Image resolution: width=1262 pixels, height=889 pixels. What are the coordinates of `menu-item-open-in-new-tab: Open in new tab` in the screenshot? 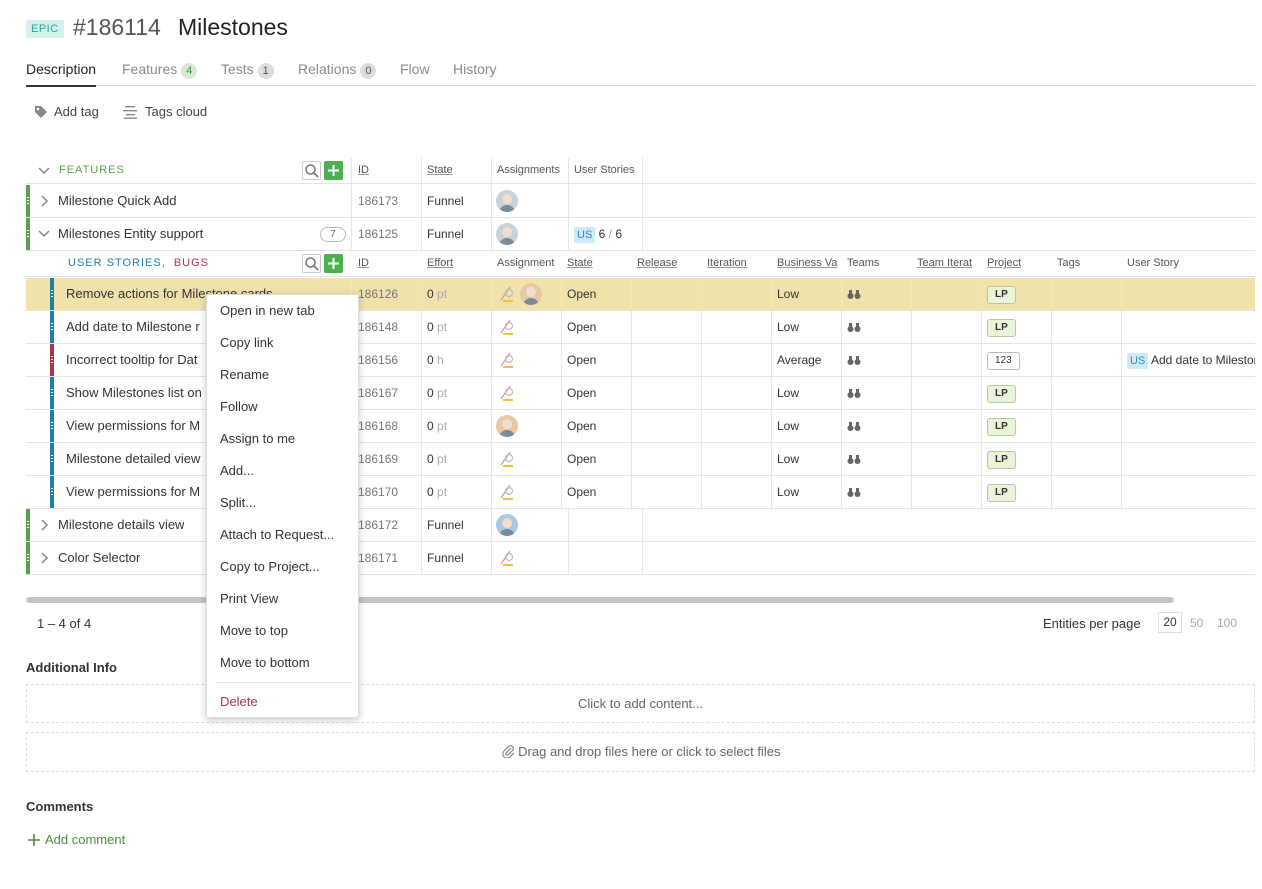 It's located at (267, 310).